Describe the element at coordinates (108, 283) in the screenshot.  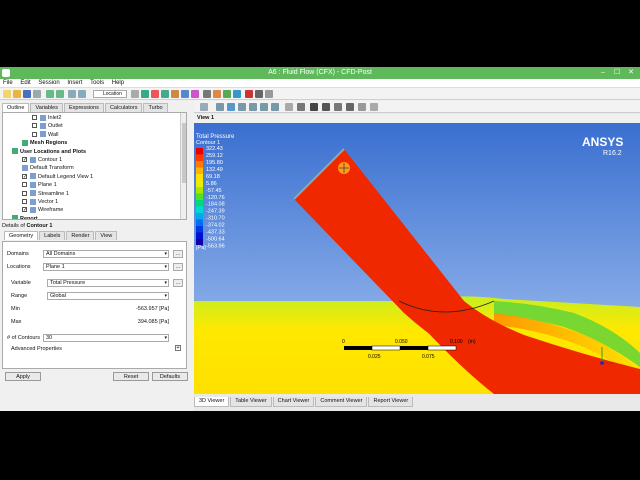
I see `variable-select: Total Pressure` at that location.